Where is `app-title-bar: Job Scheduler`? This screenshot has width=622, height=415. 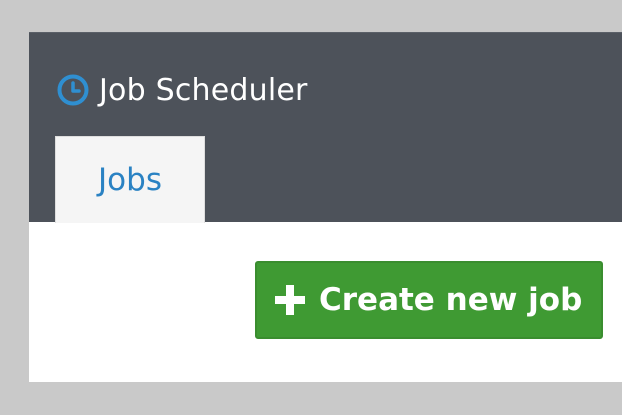
app-title-bar: Job Scheduler is located at coordinates (182, 90).